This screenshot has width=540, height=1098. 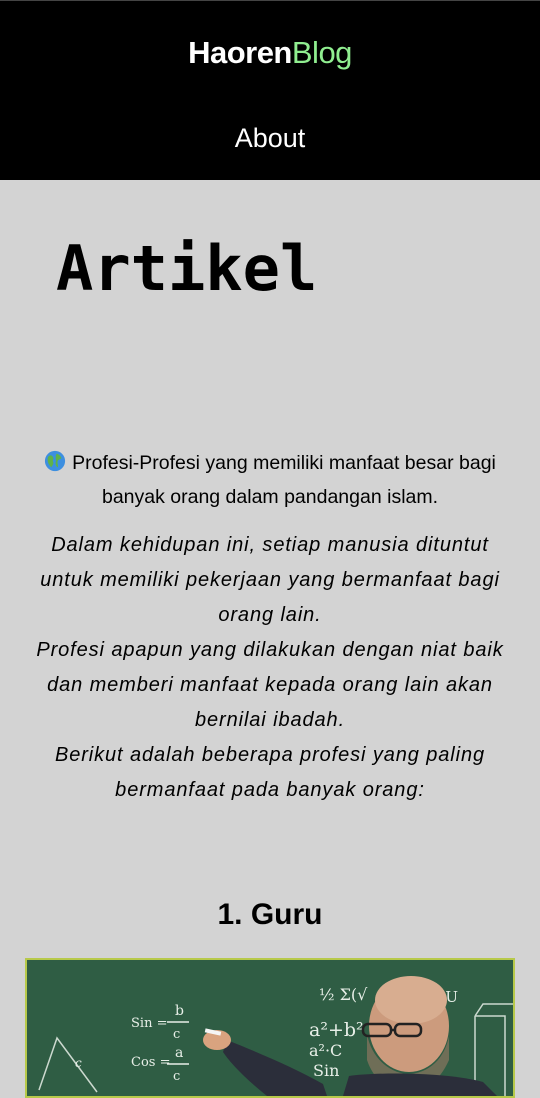 I want to click on nav-link-about: About, so click(x=270, y=138).